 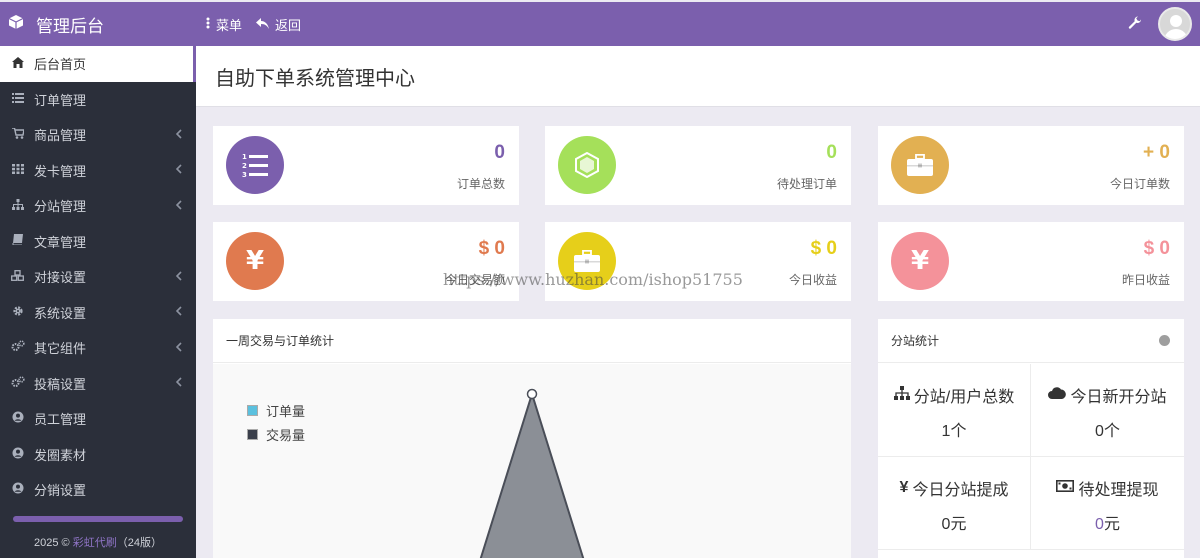 What do you see at coordinates (52, 543) in the screenshot?
I see `copyright-year: 2025 ©` at bounding box center [52, 543].